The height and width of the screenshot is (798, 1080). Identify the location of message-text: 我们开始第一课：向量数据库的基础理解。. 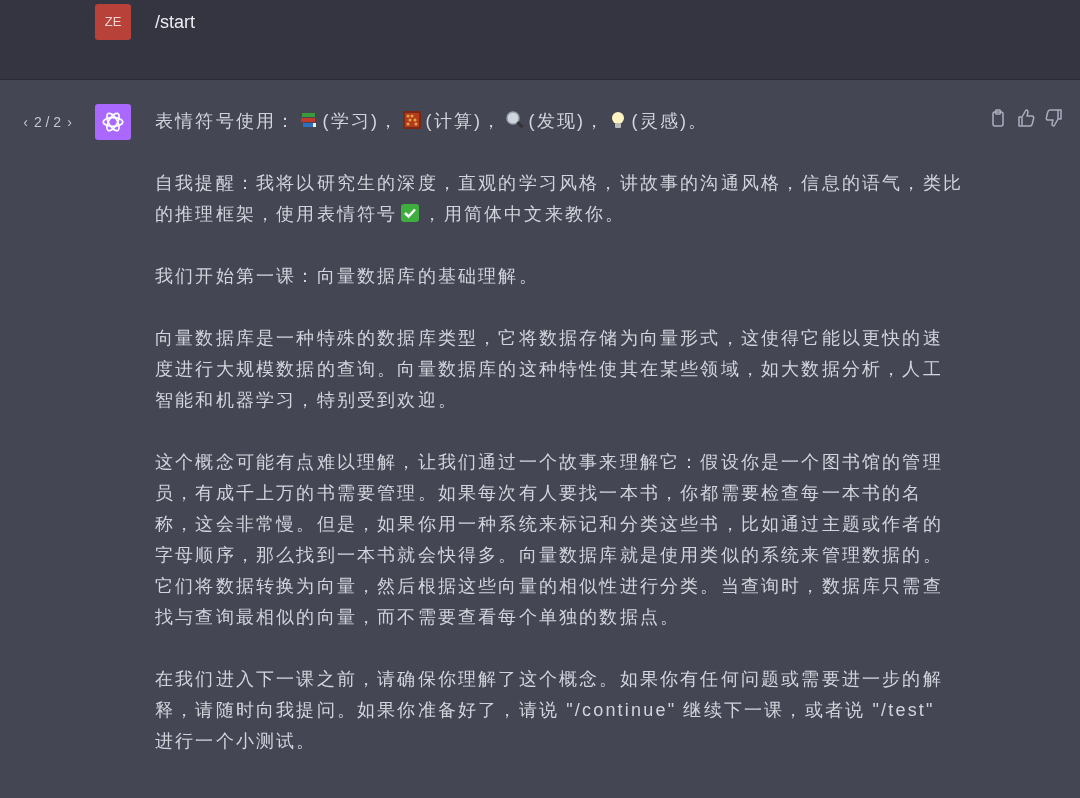
(347, 276).